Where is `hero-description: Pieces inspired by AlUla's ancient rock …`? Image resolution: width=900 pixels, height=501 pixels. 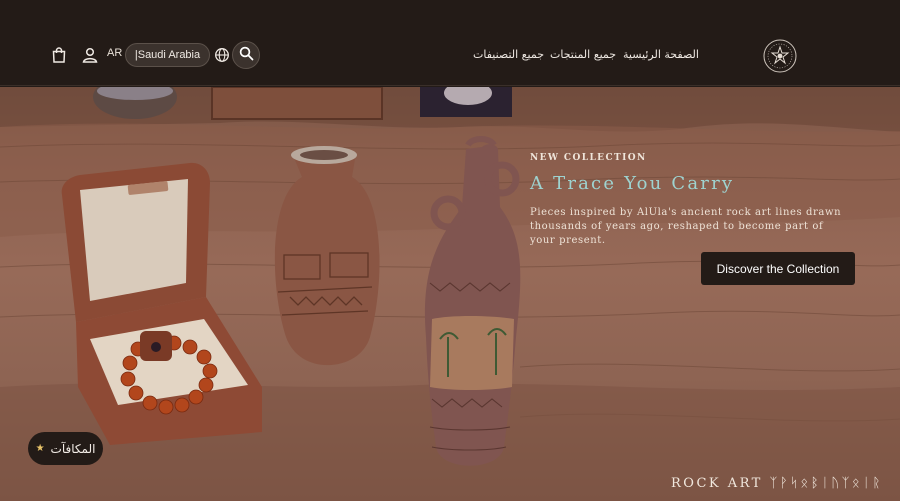
hero-description: Pieces inspired by AlUla's ancient rock … is located at coordinates (686, 226).